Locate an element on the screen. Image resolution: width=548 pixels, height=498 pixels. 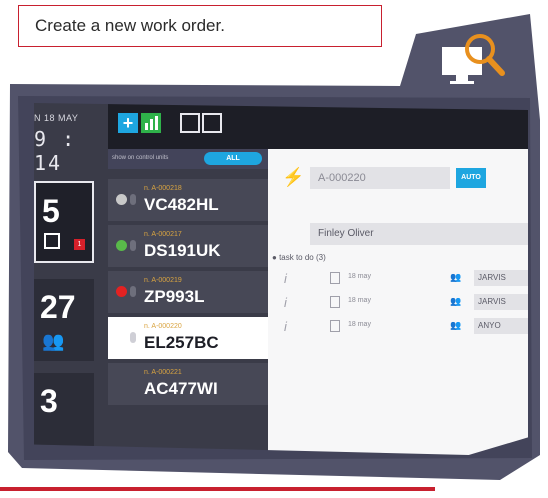
tasks-header: ● task to do (3) is located at coordinates (299, 257).